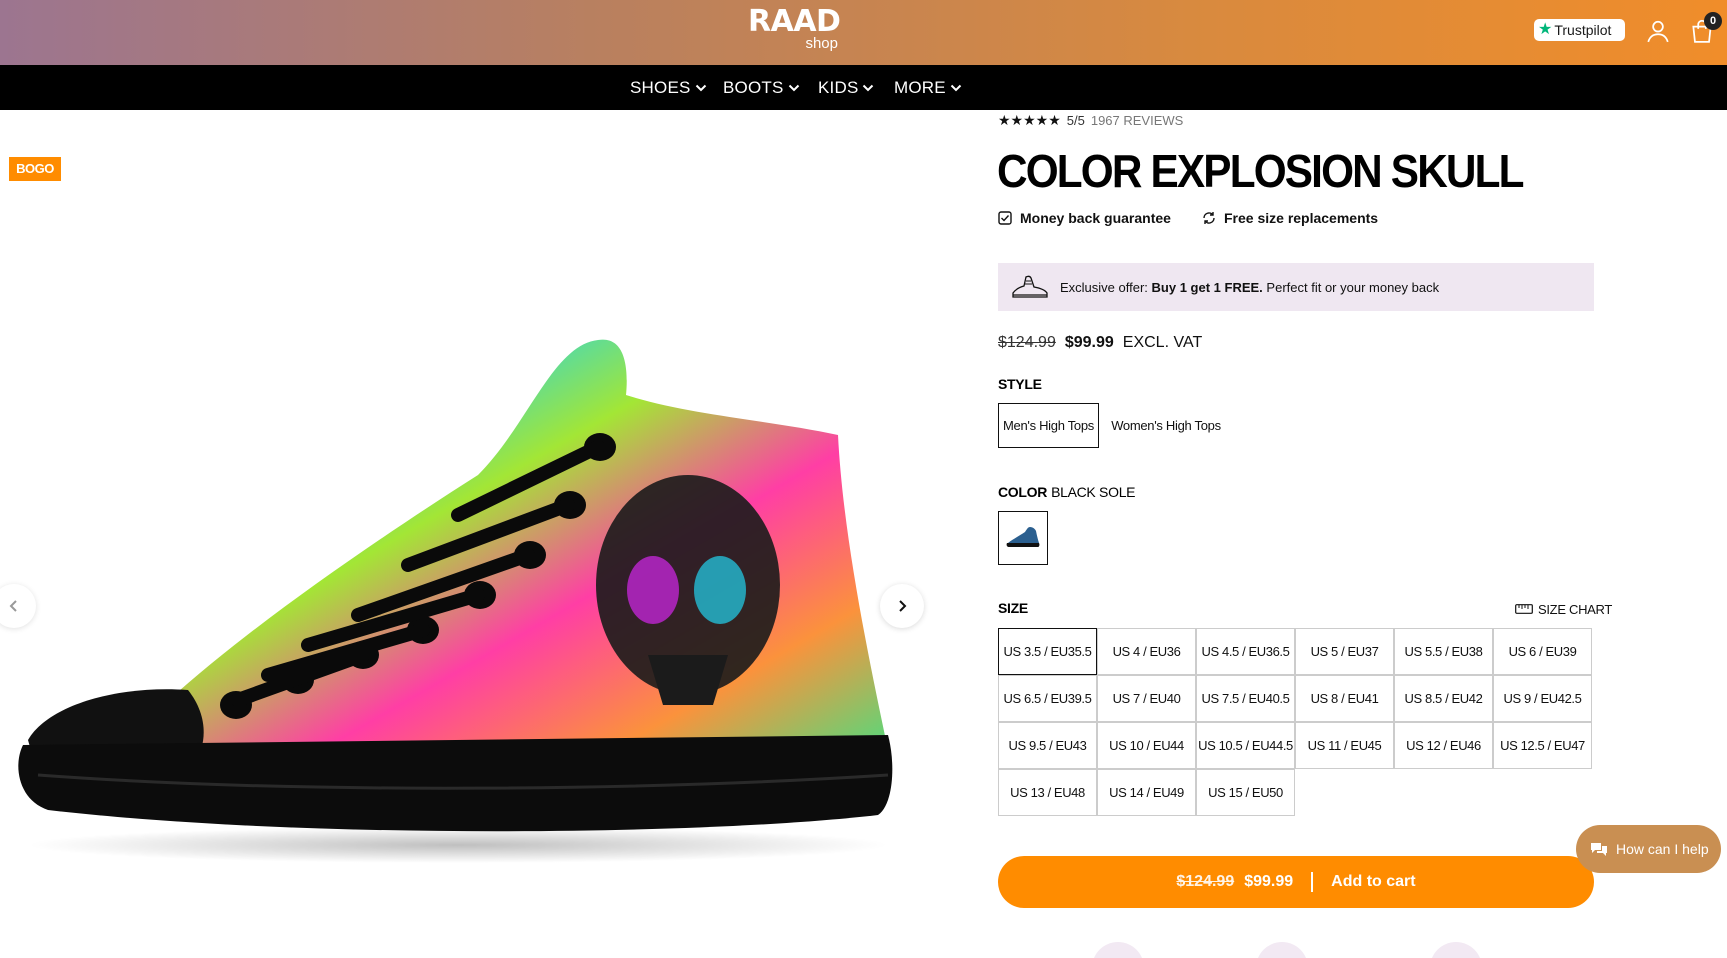  Describe the element at coordinates (1344, 745) in the screenshot. I see `size-option: US 11 / EU45` at that location.